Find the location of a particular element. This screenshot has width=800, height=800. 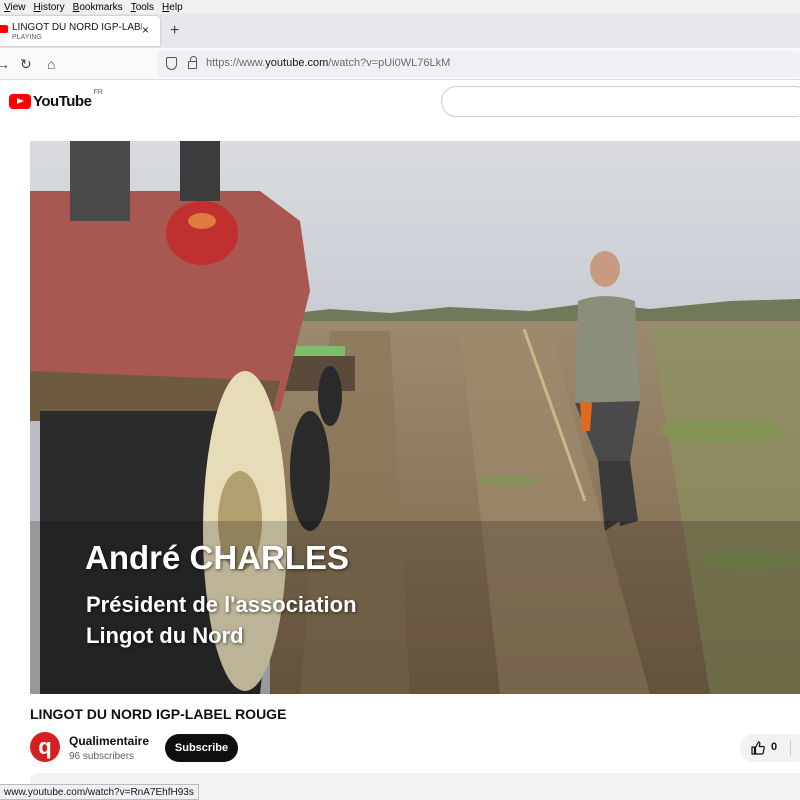

lower-third-role-line2: Lingot du Nord is located at coordinates (165, 635).